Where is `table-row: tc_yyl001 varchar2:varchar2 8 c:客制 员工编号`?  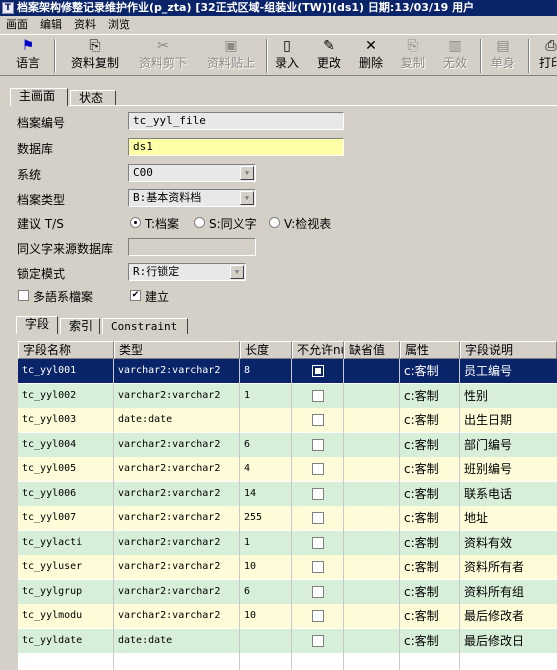 table-row: tc_yyl001 varchar2:varchar2 8 c:客制 员工编号 is located at coordinates (287, 371).